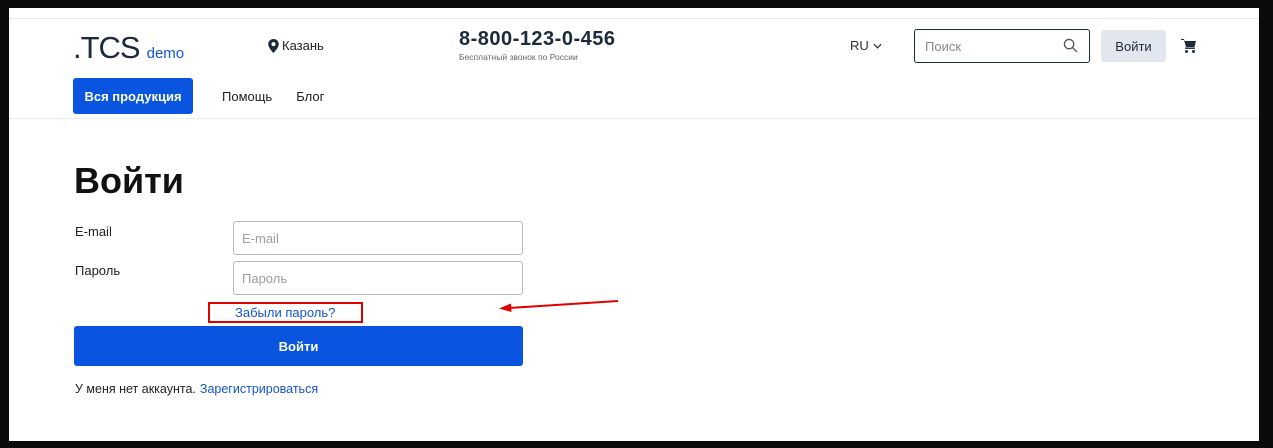  I want to click on logo: .TCS demo, so click(128, 48).